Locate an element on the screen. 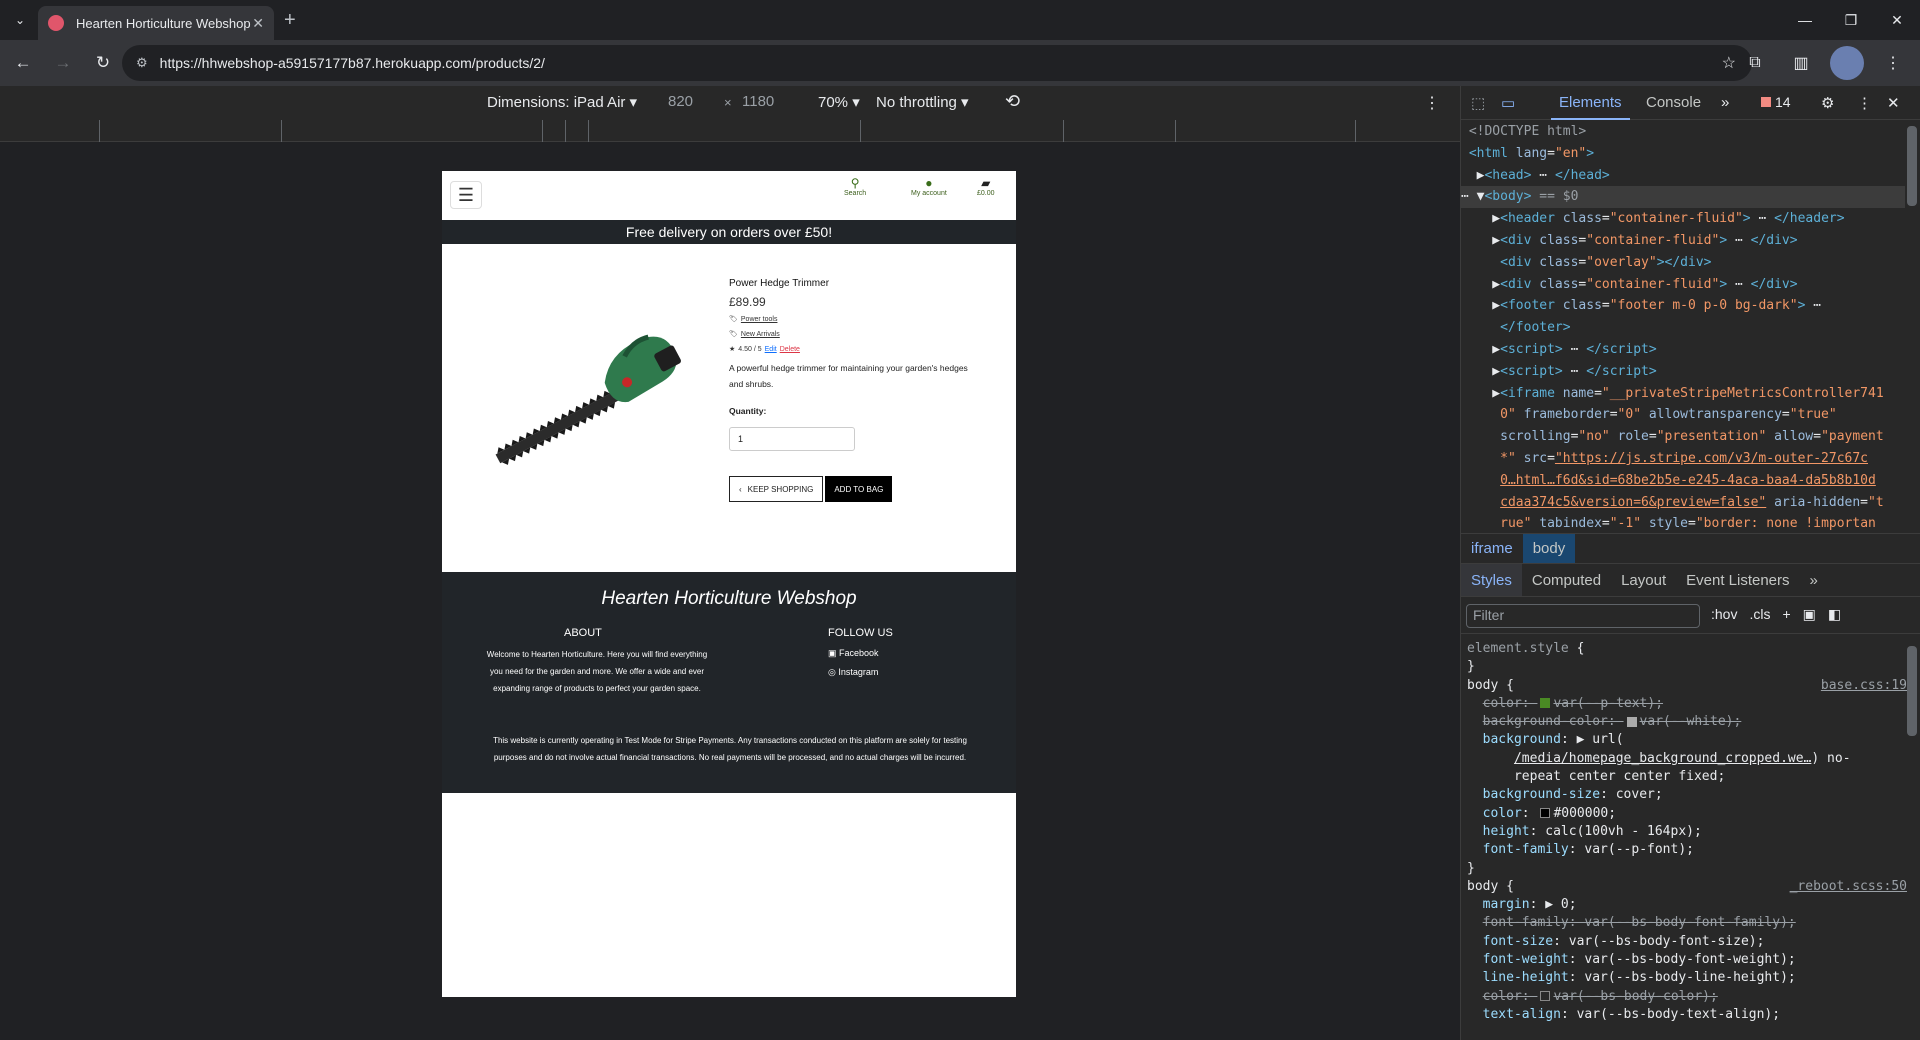 The width and height of the screenshot is (1920, 1040). edit-product-link: Edit is located at coordinates (771, 349).